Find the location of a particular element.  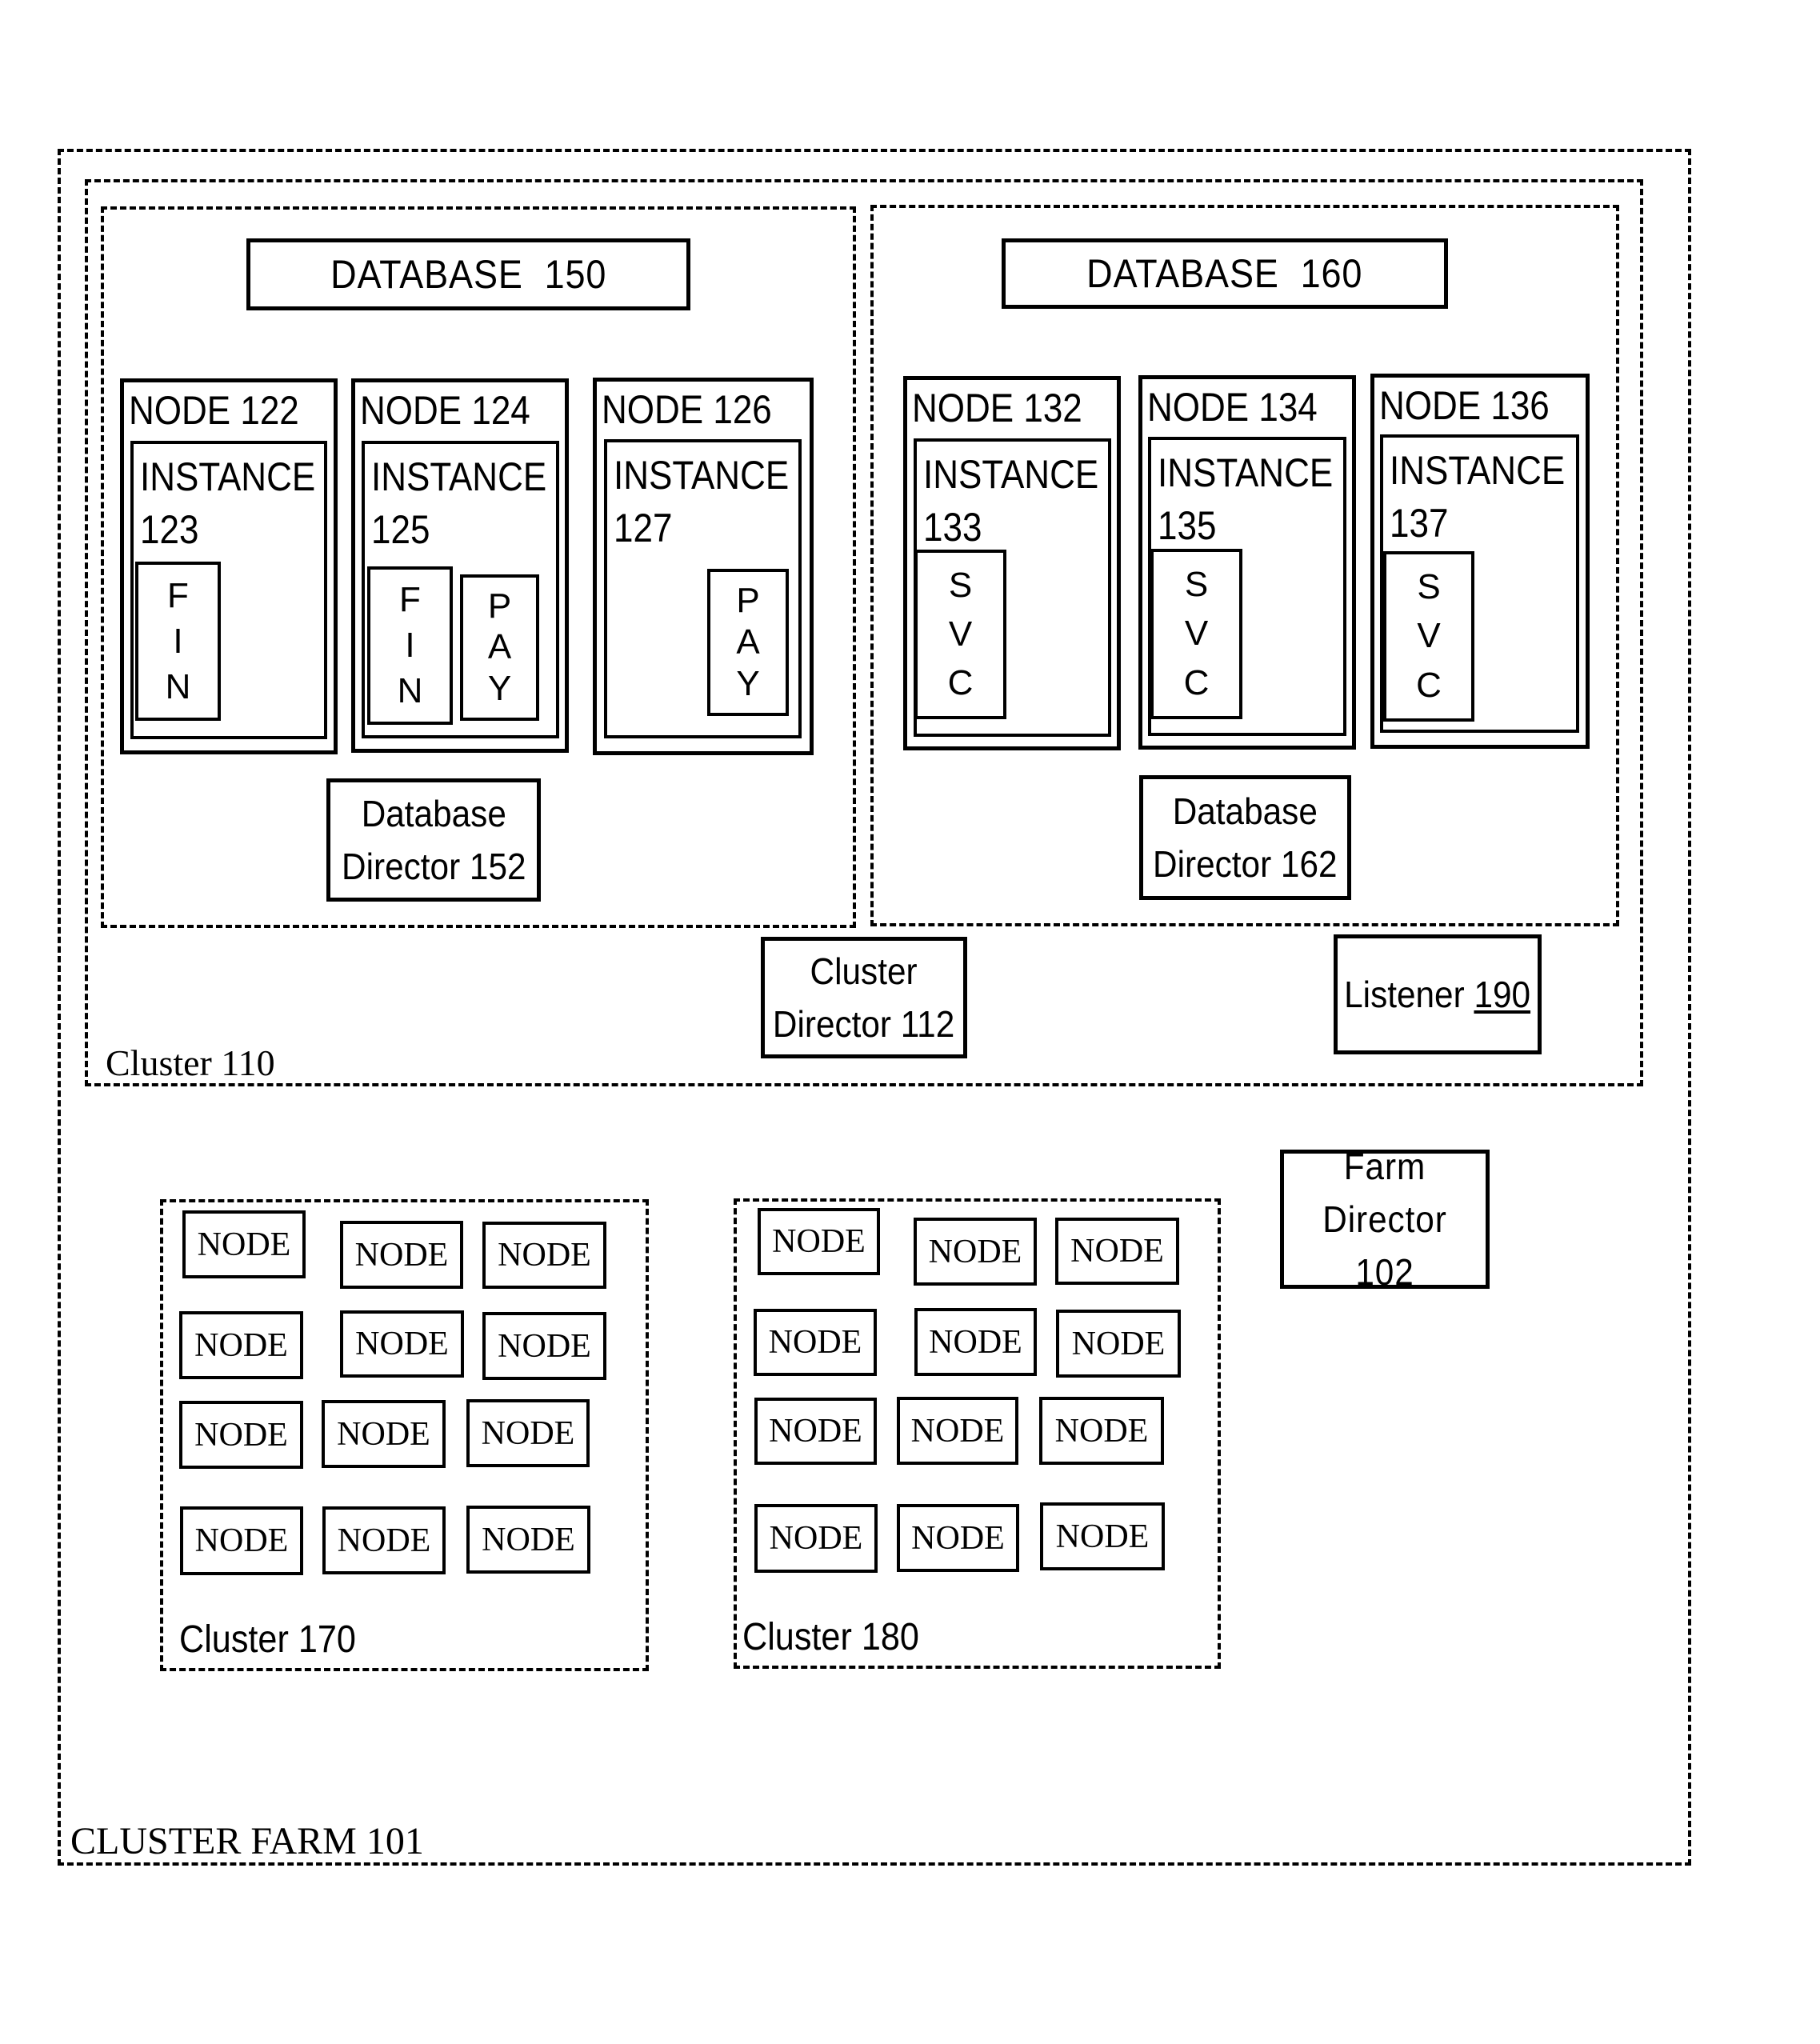

node-122: NODE 122 INSTANCE 123 F I N is located at coordinates (229, 566).